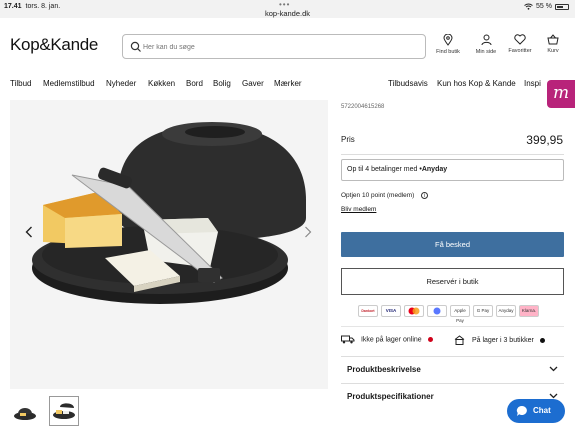 Image resolution: width=575 pixels, height=431 pixels. Describe the element at coordinates (287, 13) in the screenshot. I see `address-bar-url: kop-kande.dk` at that location.